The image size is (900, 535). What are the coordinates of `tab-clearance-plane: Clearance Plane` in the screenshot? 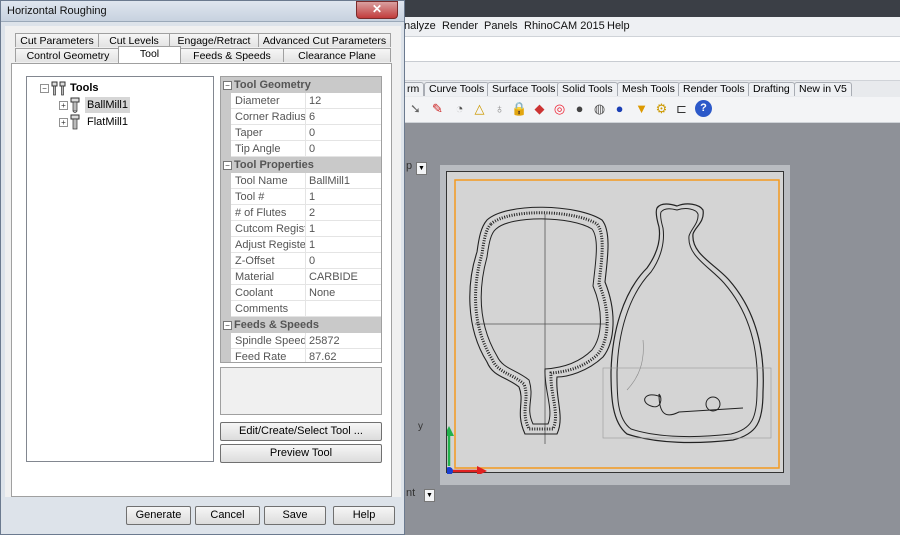 It's located at (337, 55).